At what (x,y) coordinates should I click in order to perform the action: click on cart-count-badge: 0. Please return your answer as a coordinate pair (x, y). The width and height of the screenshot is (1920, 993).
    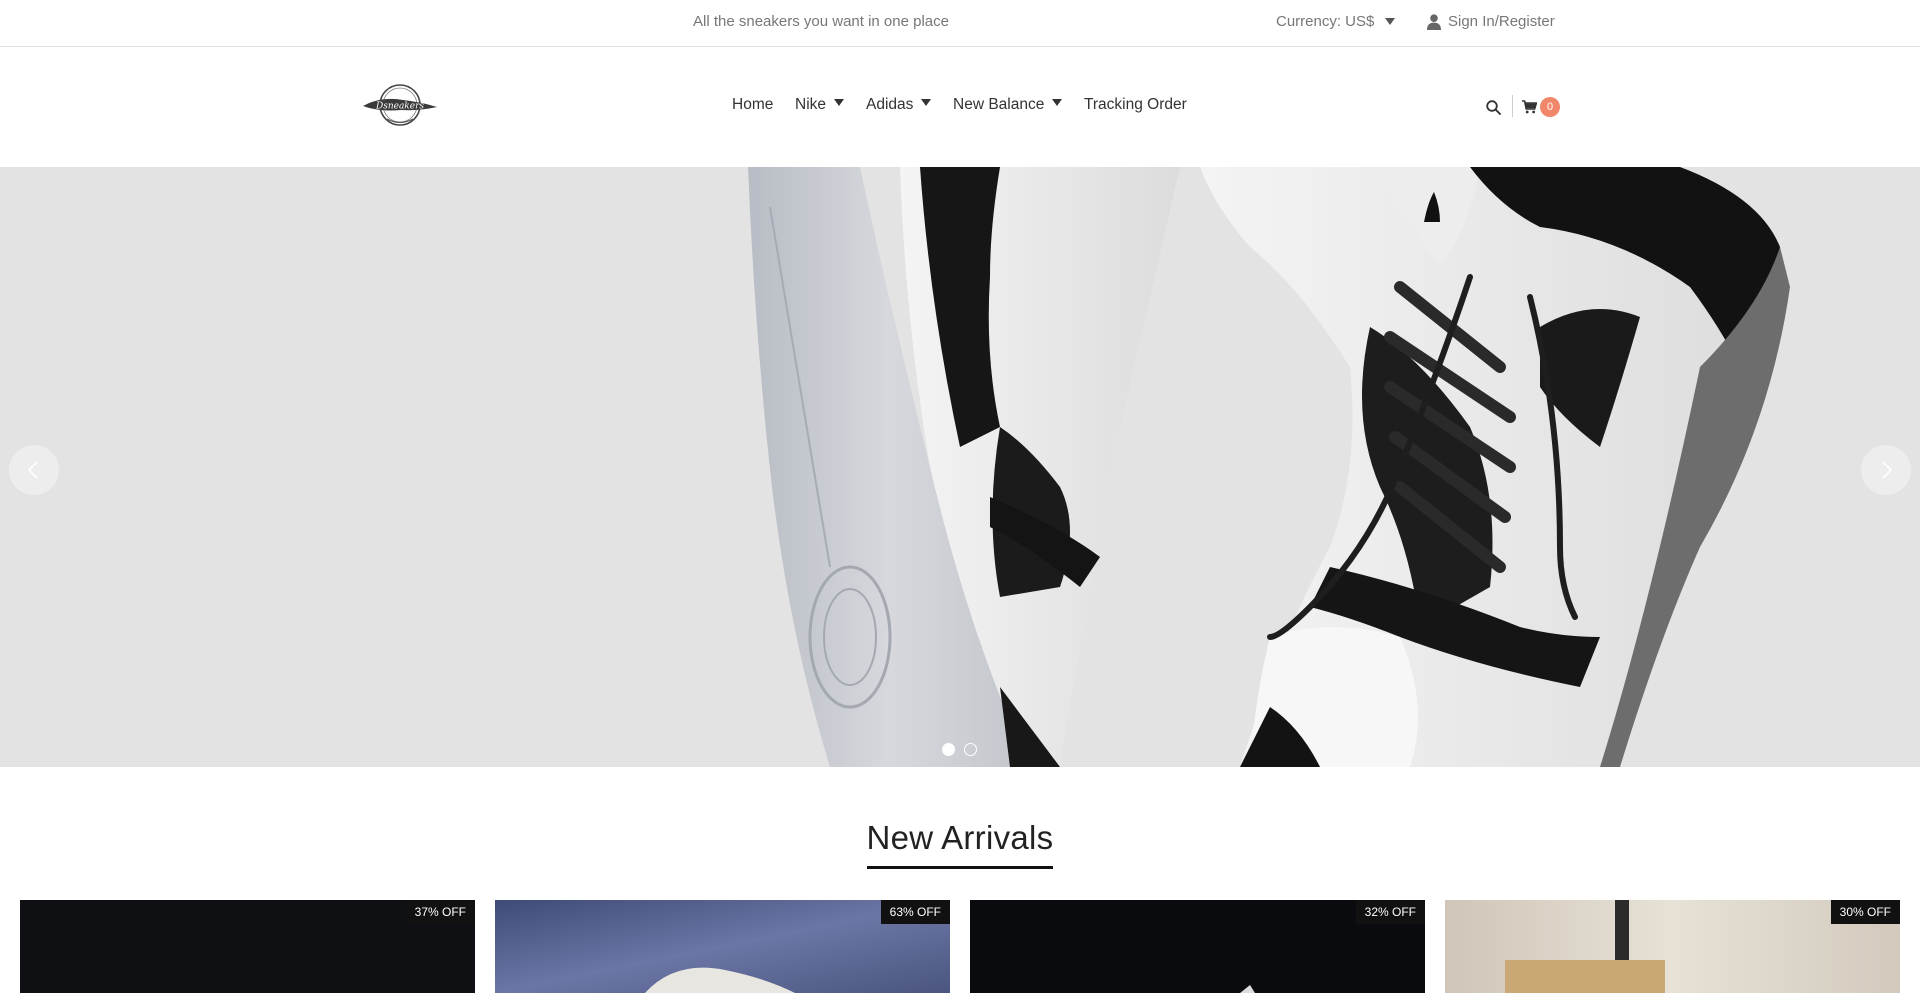
    Looking at the image, I should click on (1550, 107).